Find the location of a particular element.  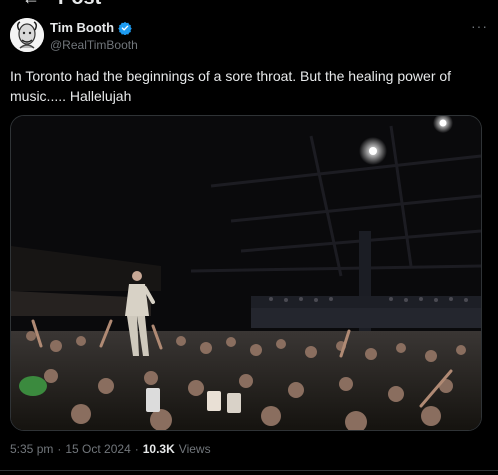

more-options-icon: ··· is located at coordinates (479, 26).